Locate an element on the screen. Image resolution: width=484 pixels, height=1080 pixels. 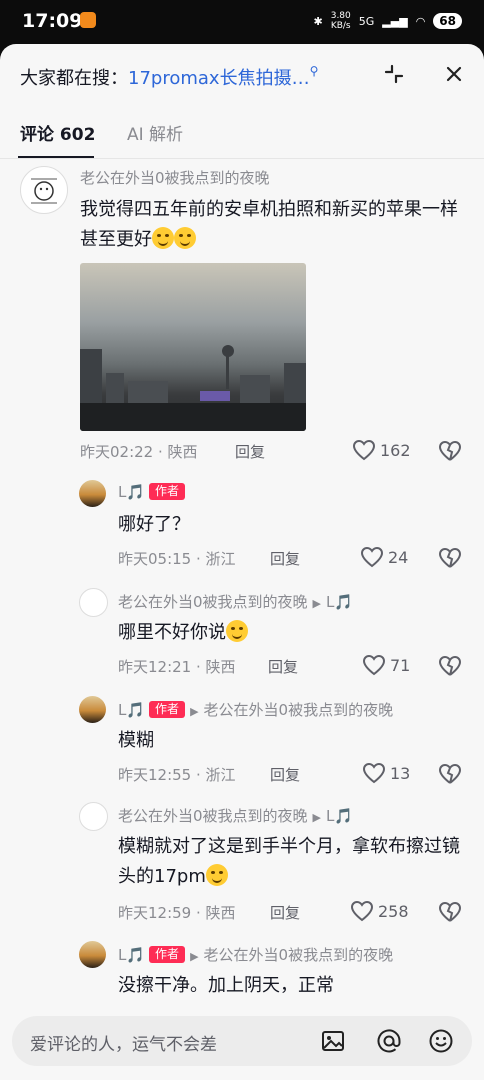
at-icon is located at coordinates (389, 1041).